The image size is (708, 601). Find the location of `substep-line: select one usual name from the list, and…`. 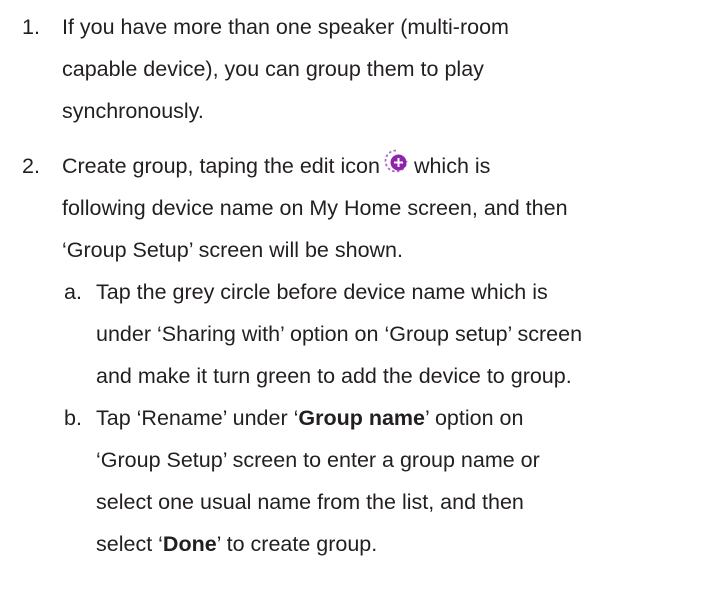

substep-line: select one usual name from the list, and… is located at coordinates (310, 502).